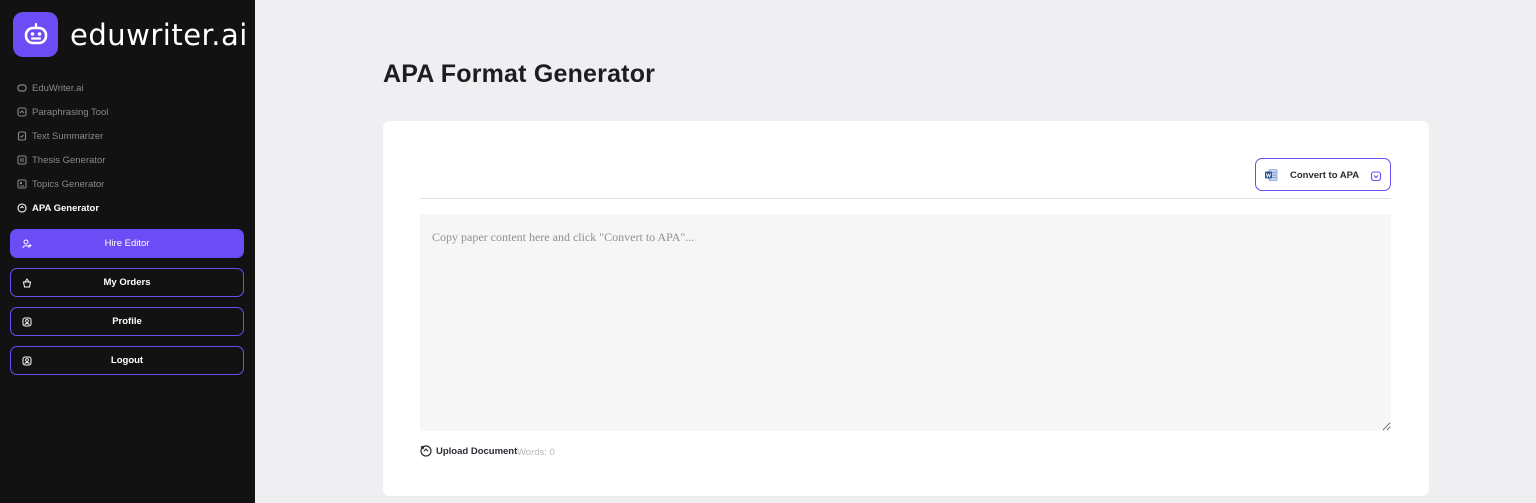  What do you see at coordinates (22, 208) in the screenshot?
I see `apa-icon` at bounding box center [22, 208].